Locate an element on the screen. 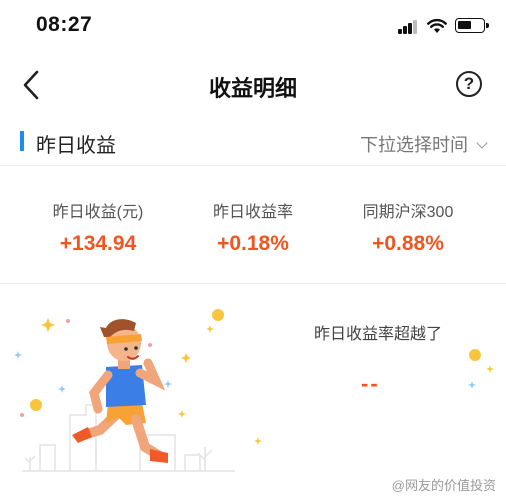  stat-label: 同期沪深300 is located at coordinates (408, 212).